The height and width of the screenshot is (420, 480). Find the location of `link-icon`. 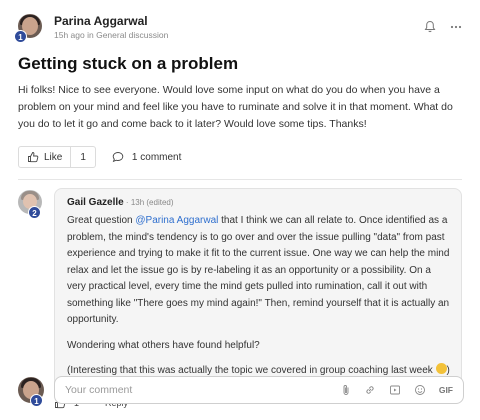

link-icon is located at coordinates (370, 390).